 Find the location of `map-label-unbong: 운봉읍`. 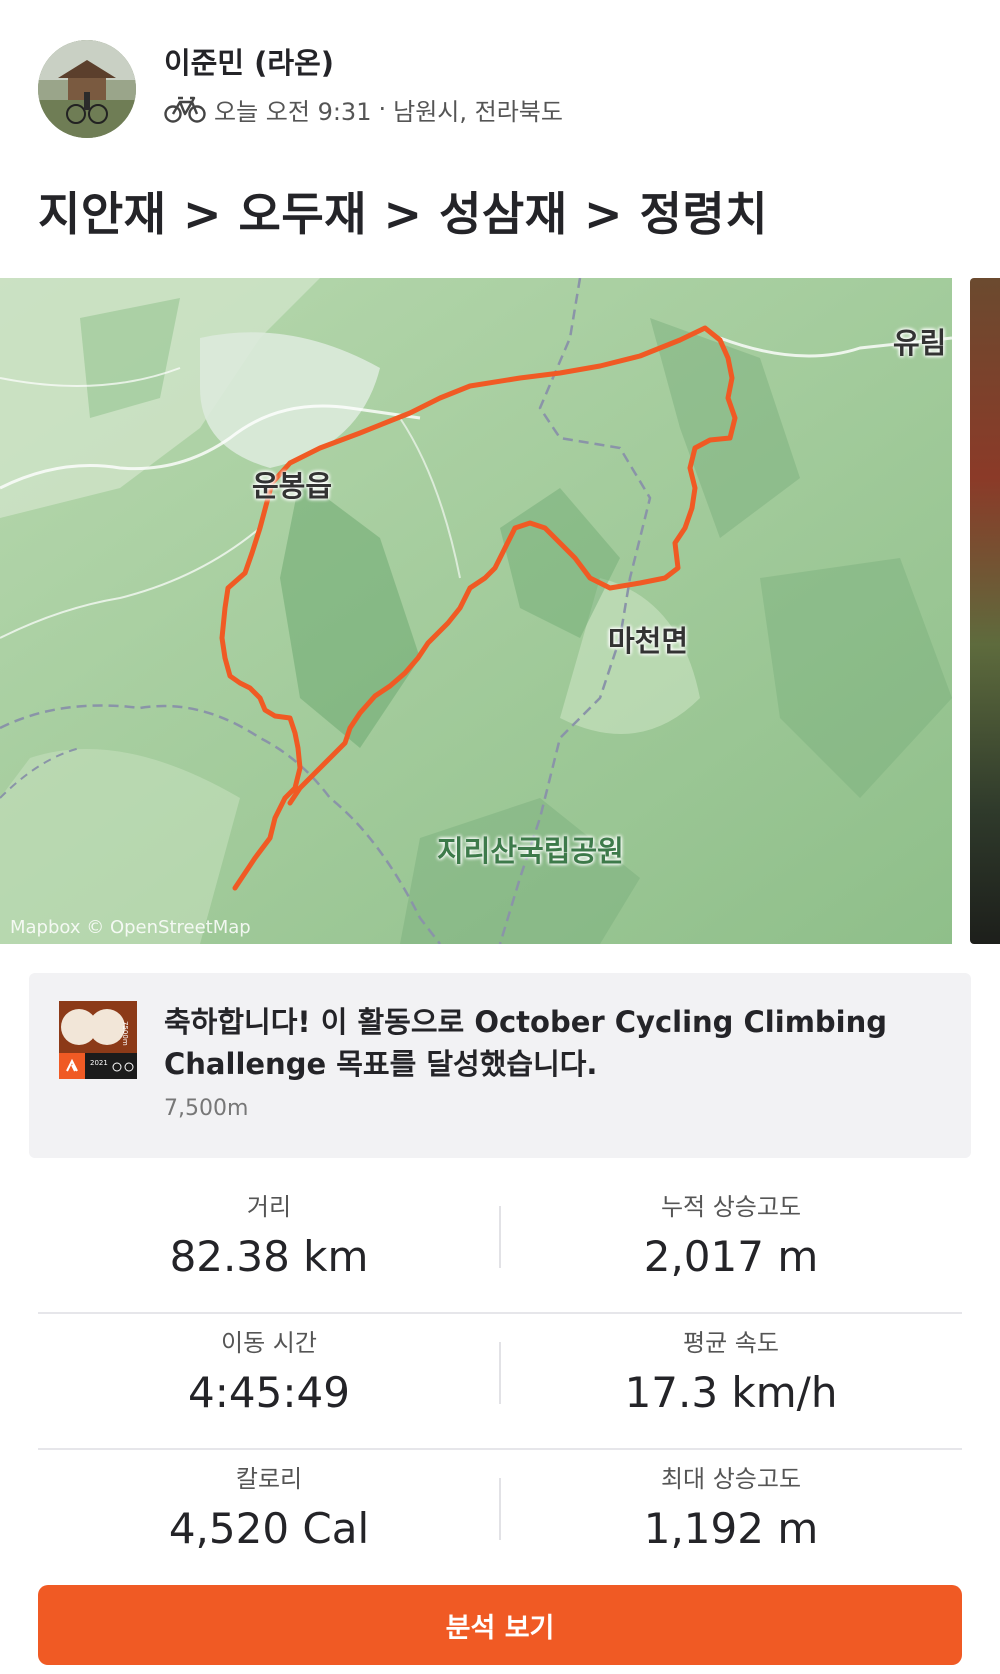

map-label-unbong: 운봉읍 is located at coordinates (292, 486).